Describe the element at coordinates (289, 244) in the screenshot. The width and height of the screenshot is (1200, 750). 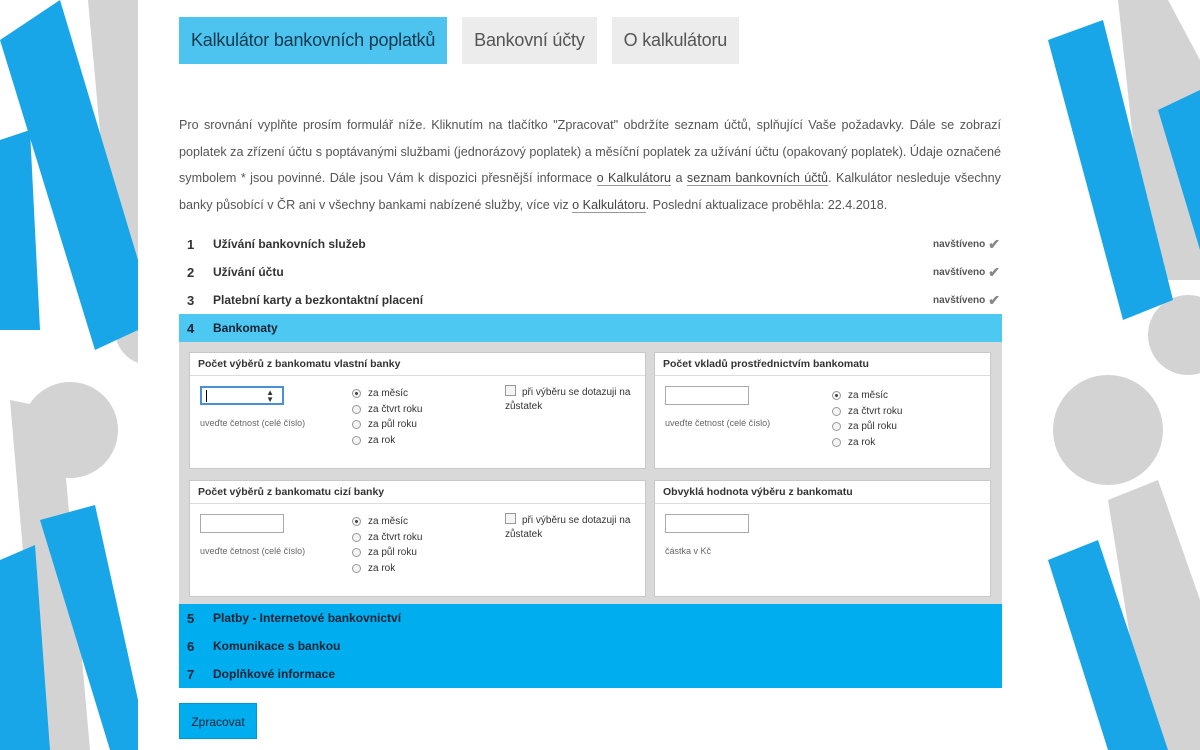
I see `section-title: Užívání bankovních služeb` at that location.